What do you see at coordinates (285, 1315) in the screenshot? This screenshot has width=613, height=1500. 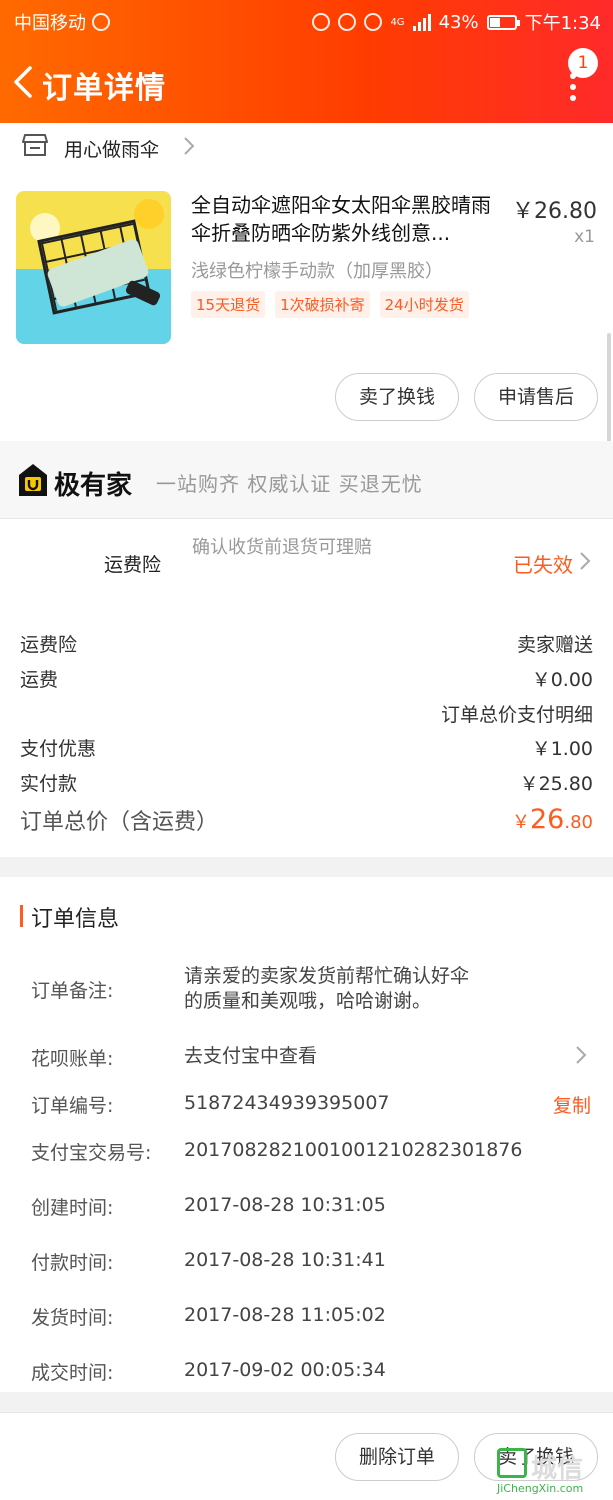 I see `info-value: 2017-08-28 11:05:02` at bounding box center [285, 1315].